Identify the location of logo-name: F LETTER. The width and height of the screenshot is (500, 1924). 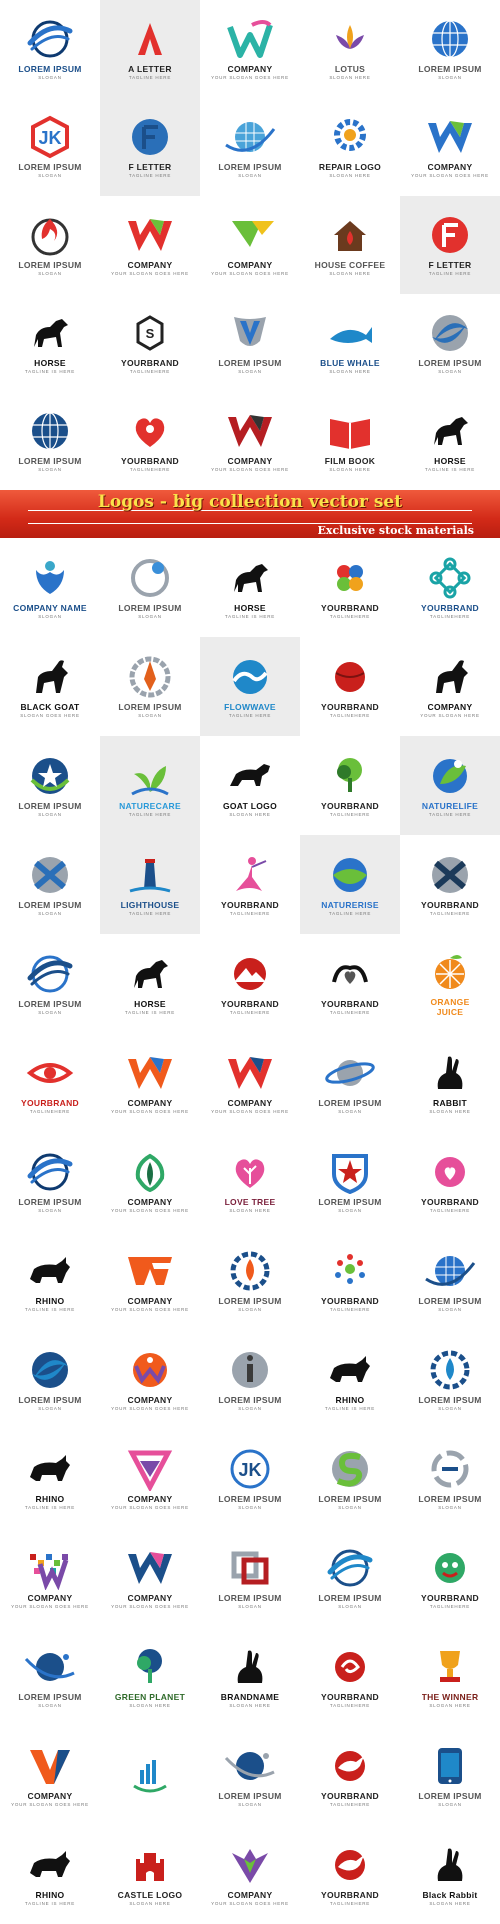
(150, 167).